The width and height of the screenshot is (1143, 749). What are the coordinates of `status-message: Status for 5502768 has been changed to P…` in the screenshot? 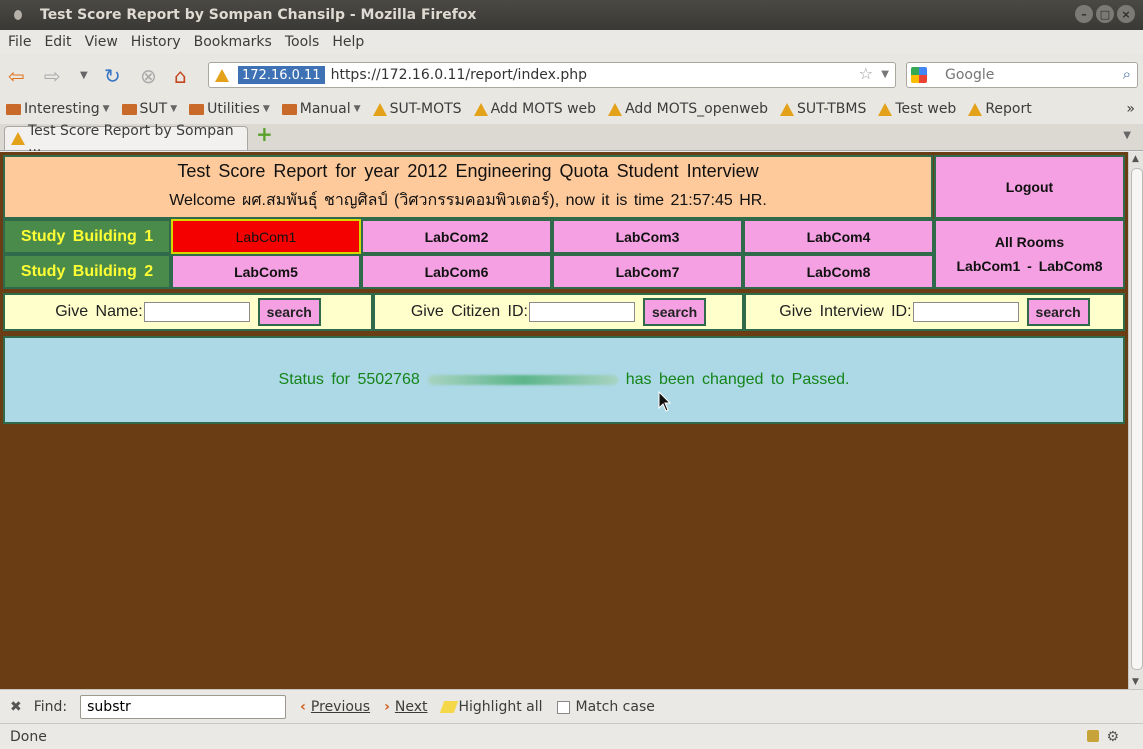 It's located at (564, 380).